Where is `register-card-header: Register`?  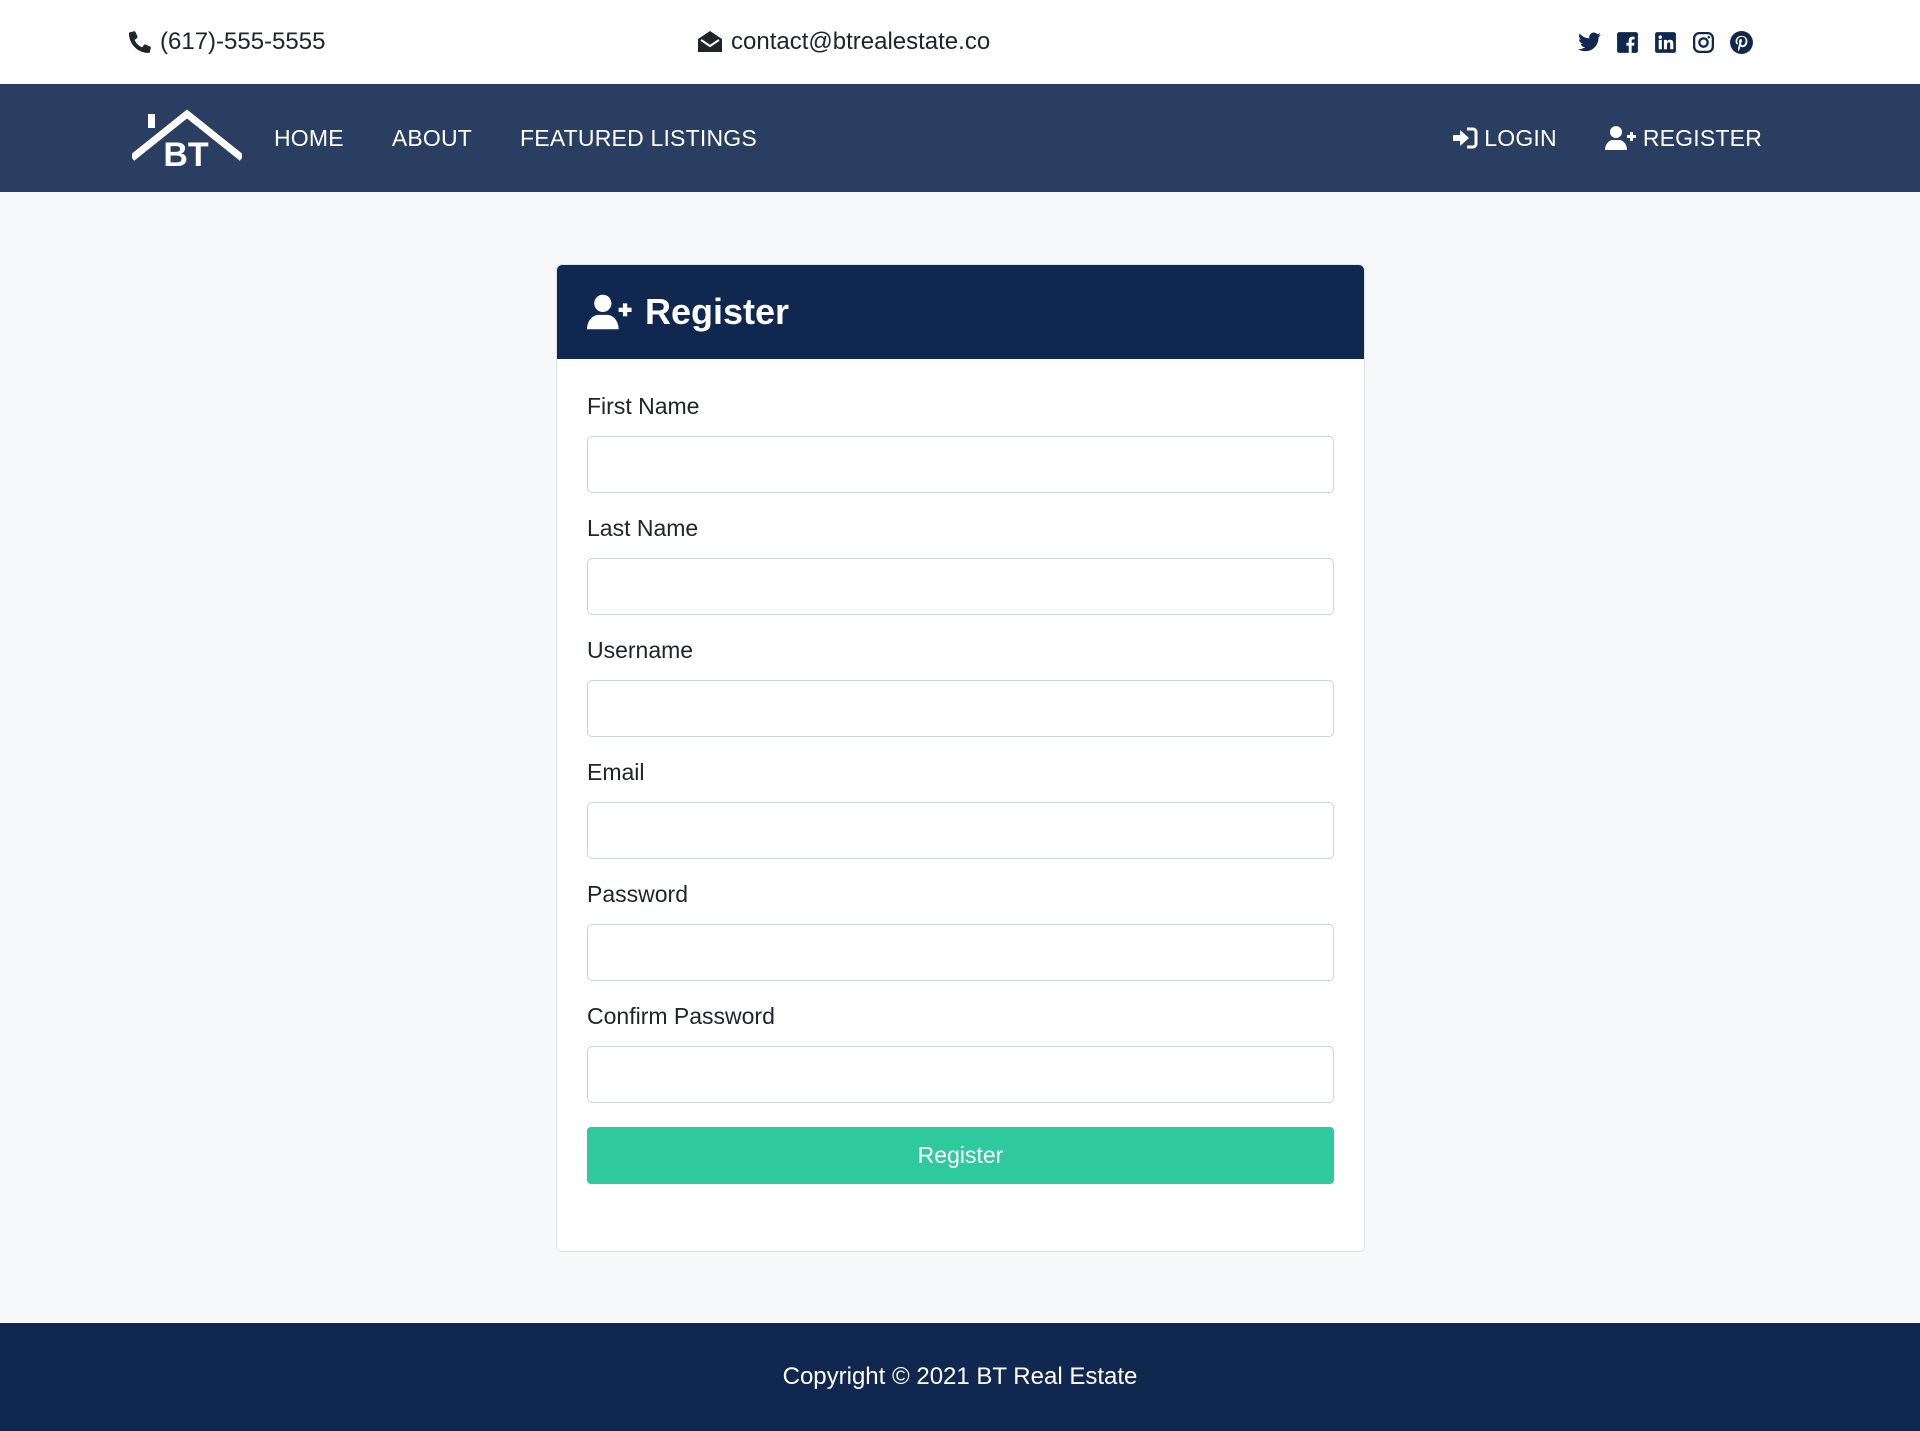
register-card-header: Register is located at coordinates (960, 312).